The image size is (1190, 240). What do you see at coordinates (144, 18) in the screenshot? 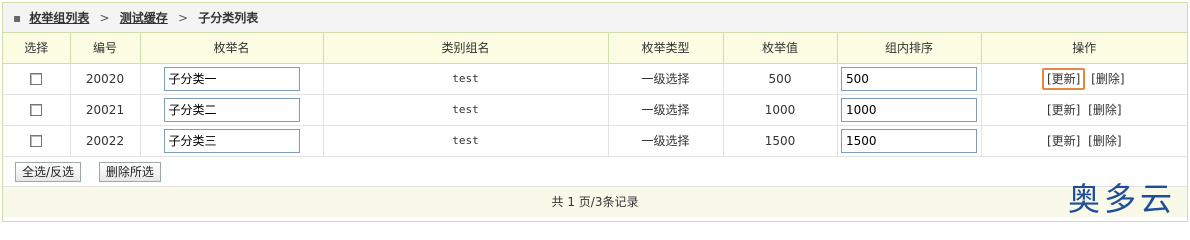
I see `breadcrumb-link-test-cache: 测试缓存` at bounding box center [144, 18].